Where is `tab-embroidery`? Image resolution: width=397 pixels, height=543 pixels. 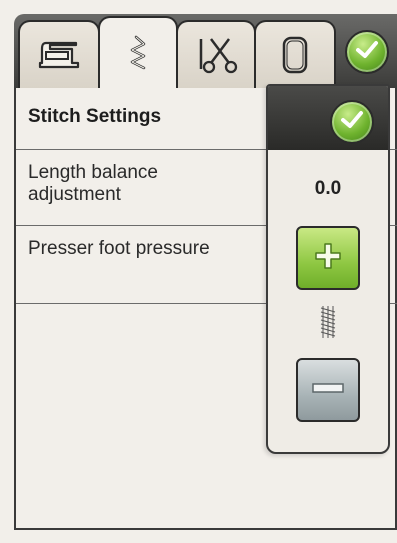
tab-embroidery is located at coordinates (295, 54).